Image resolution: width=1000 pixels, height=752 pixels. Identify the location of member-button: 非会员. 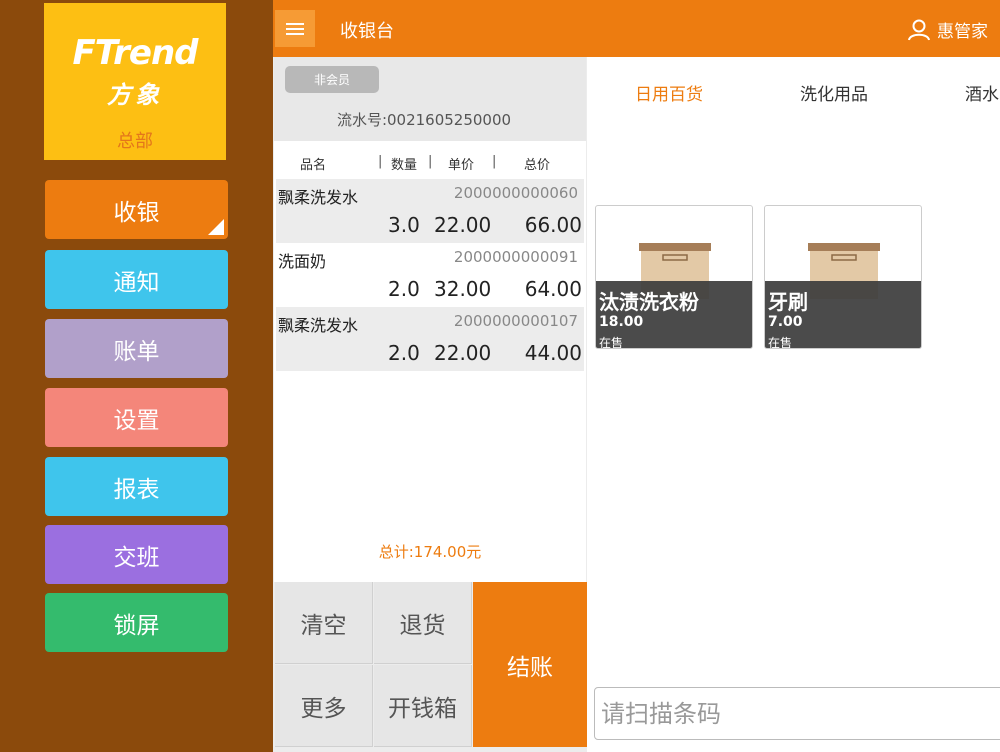
(332, 79).